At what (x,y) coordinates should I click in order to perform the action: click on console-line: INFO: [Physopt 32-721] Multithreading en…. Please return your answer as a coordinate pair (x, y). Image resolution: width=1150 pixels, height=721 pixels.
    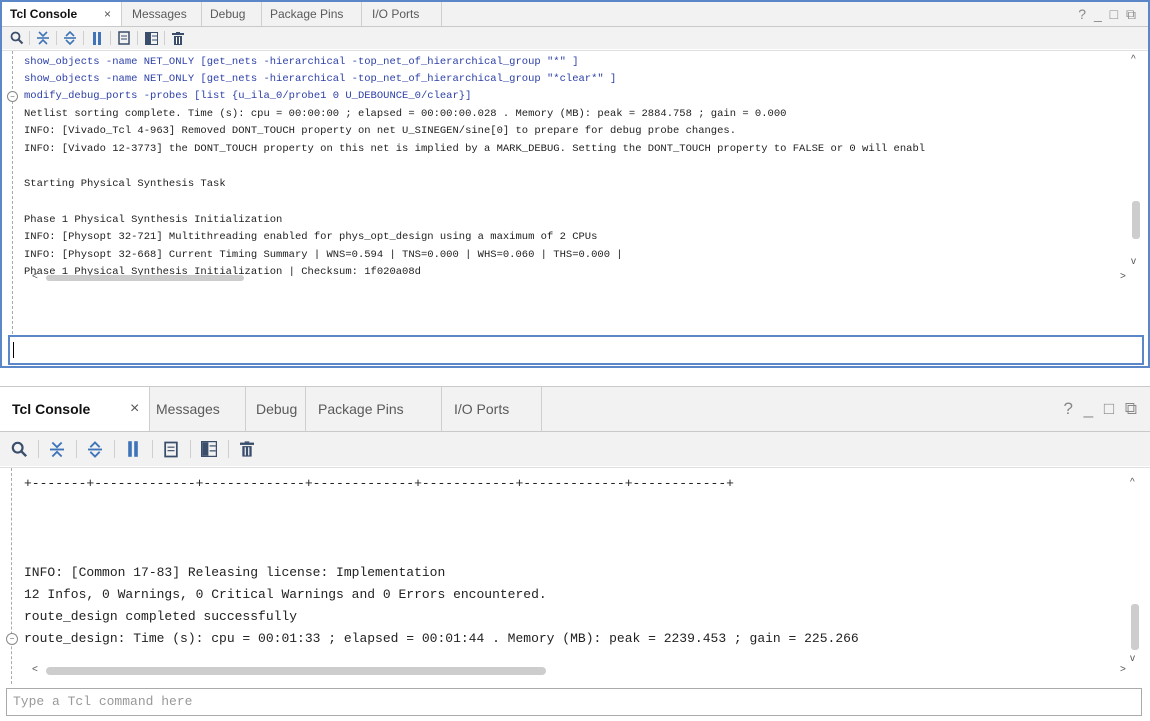
    Looking at the image, I should click on (311, 237).